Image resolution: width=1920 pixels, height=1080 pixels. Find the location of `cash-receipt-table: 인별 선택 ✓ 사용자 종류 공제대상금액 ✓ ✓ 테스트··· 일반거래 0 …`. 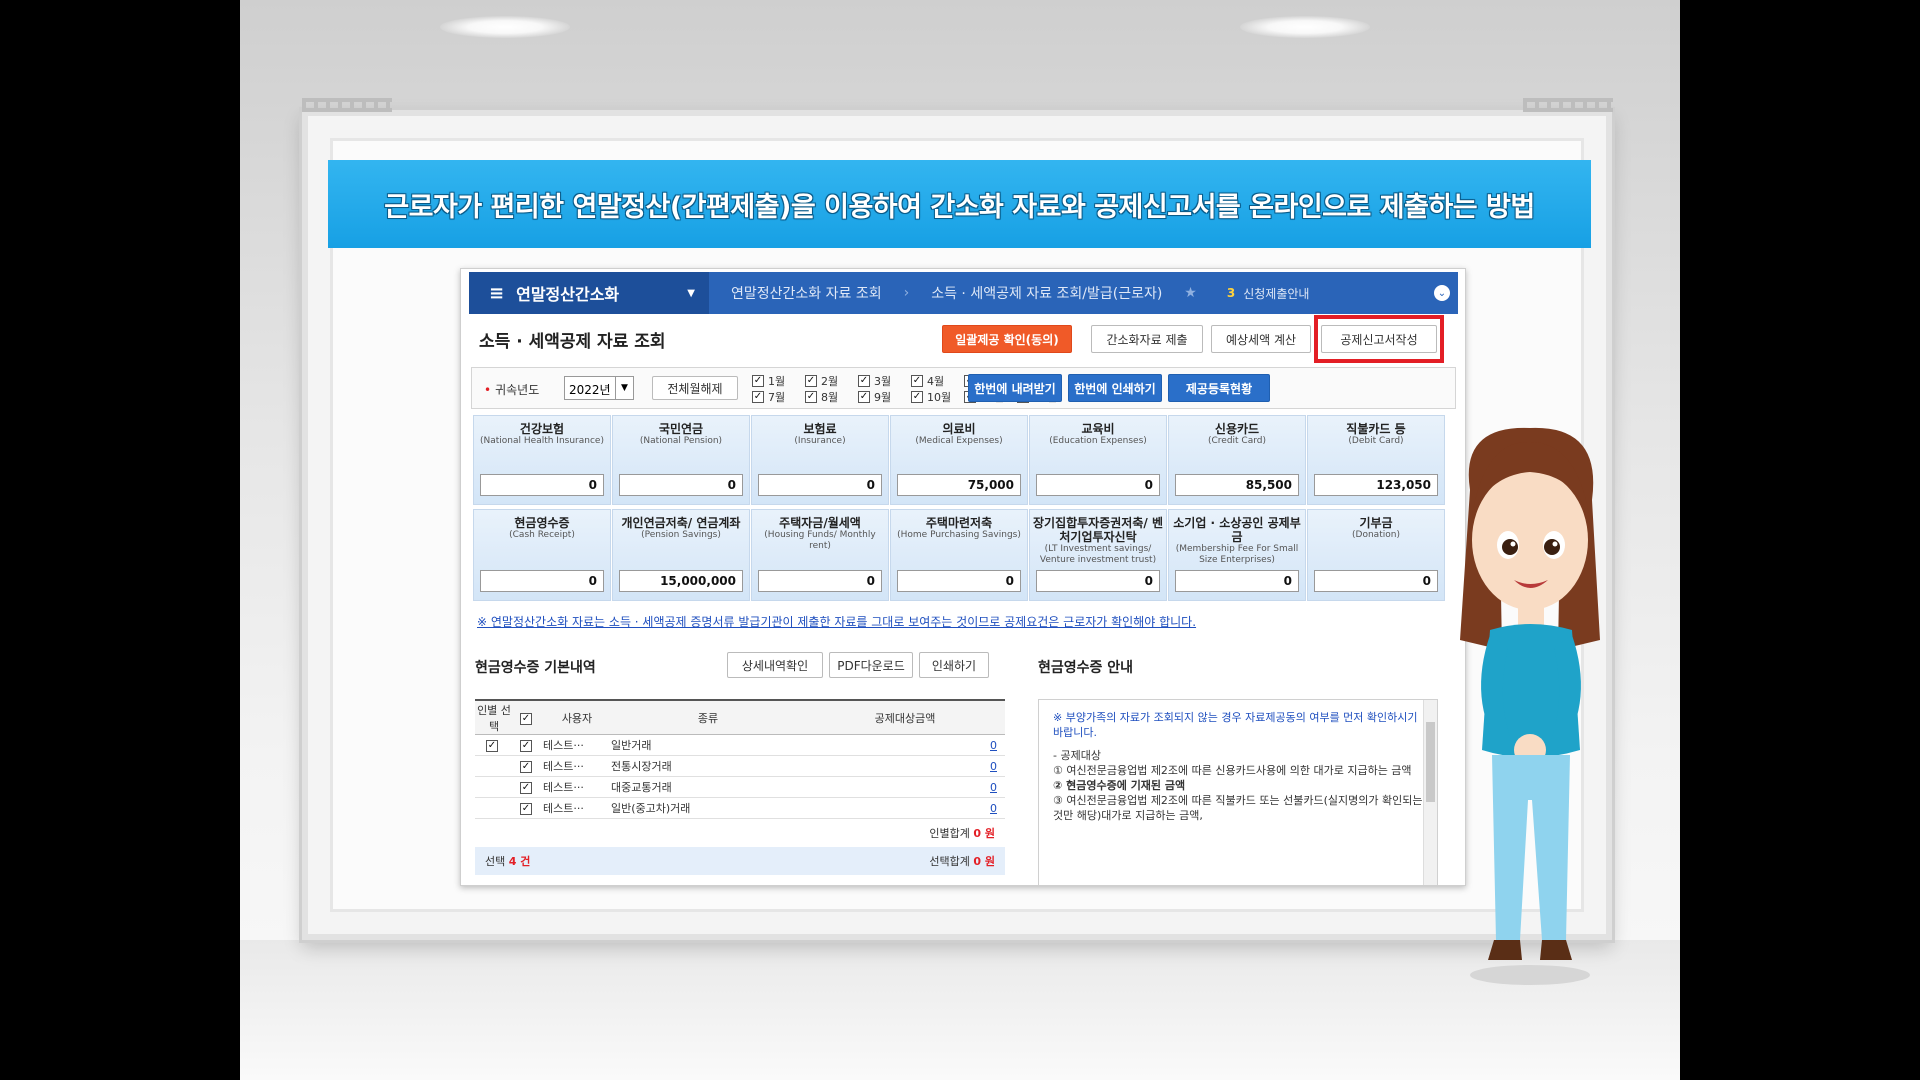

cash-receipt-table: 인별 선택 ✓ 사용자 종류 공제대상금액 ✓ ✓ 테스트··· 일반거래 0 … is located at coordinates (740, 787).